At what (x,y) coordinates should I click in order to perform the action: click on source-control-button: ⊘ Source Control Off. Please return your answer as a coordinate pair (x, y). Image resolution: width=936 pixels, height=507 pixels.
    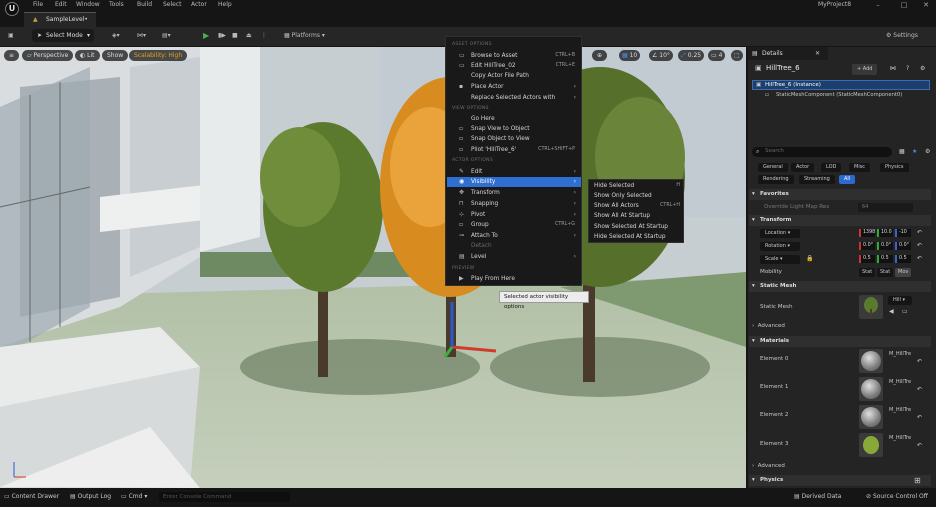
    Looking at the image, I should click on (897, 496).